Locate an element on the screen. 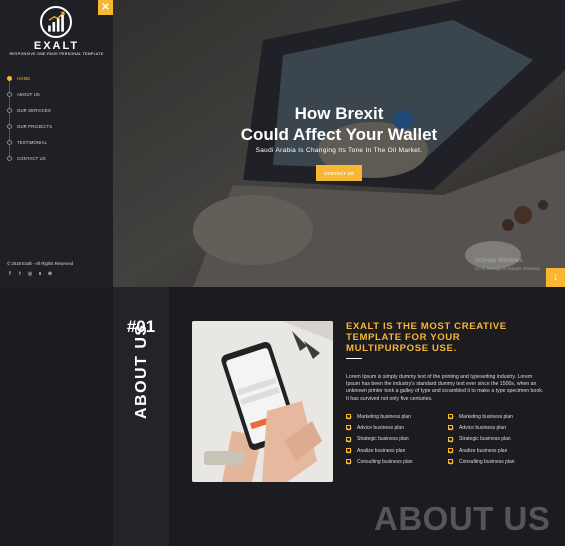 The image size is (565, 546). facebook-icon: f is located at coordinates (10, 274).